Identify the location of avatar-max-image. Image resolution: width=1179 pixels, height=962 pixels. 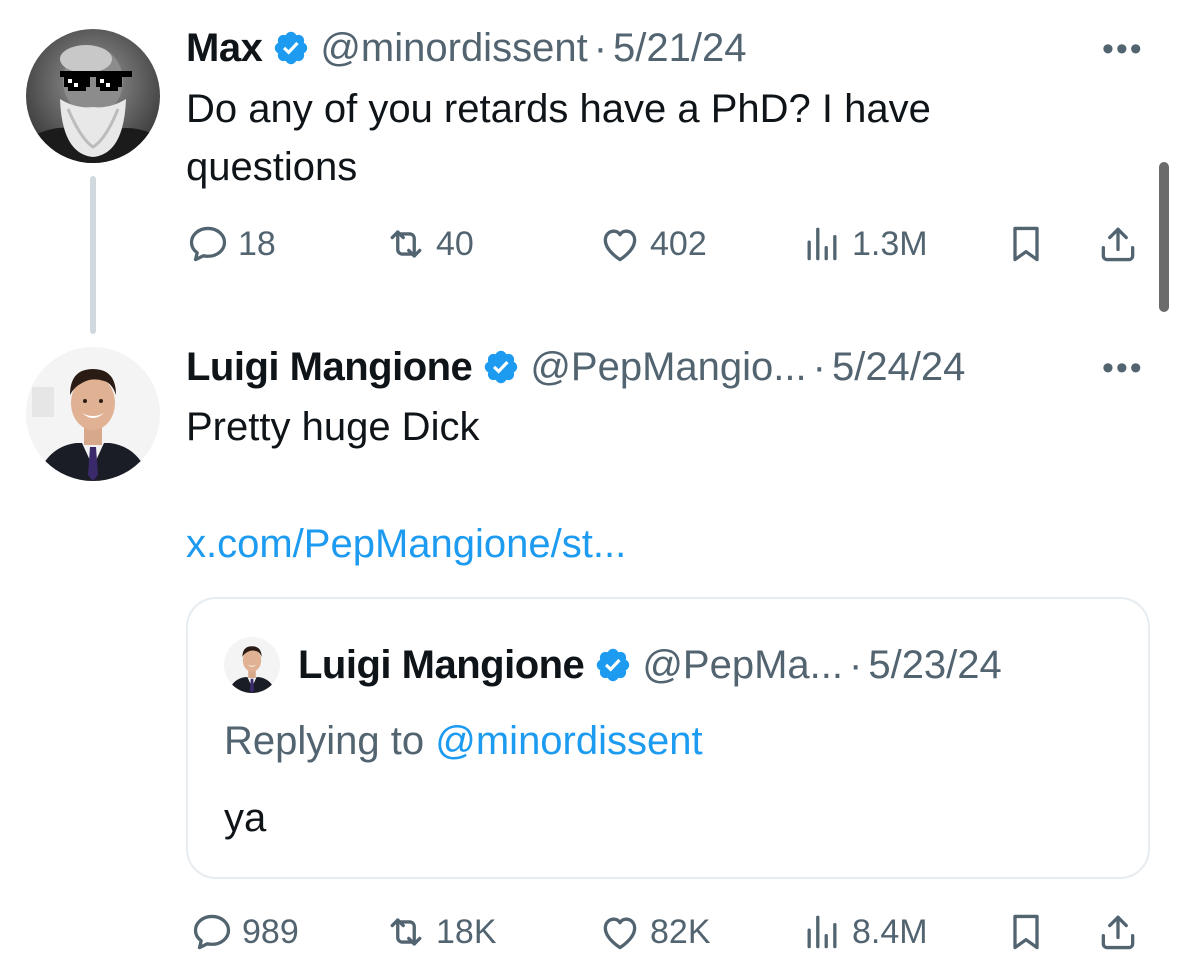
(93, 96).